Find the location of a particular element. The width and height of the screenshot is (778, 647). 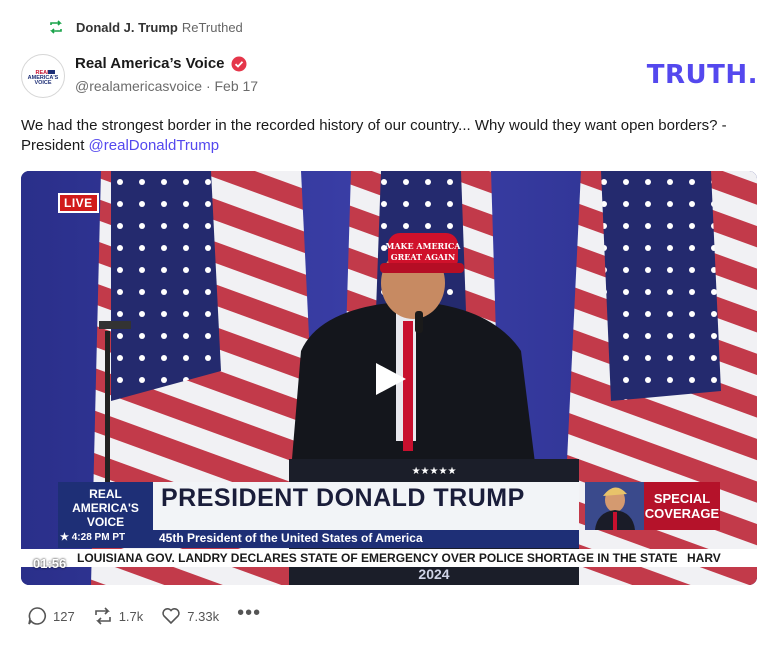

more-icon: ••• is located at coordinates (249, 613).